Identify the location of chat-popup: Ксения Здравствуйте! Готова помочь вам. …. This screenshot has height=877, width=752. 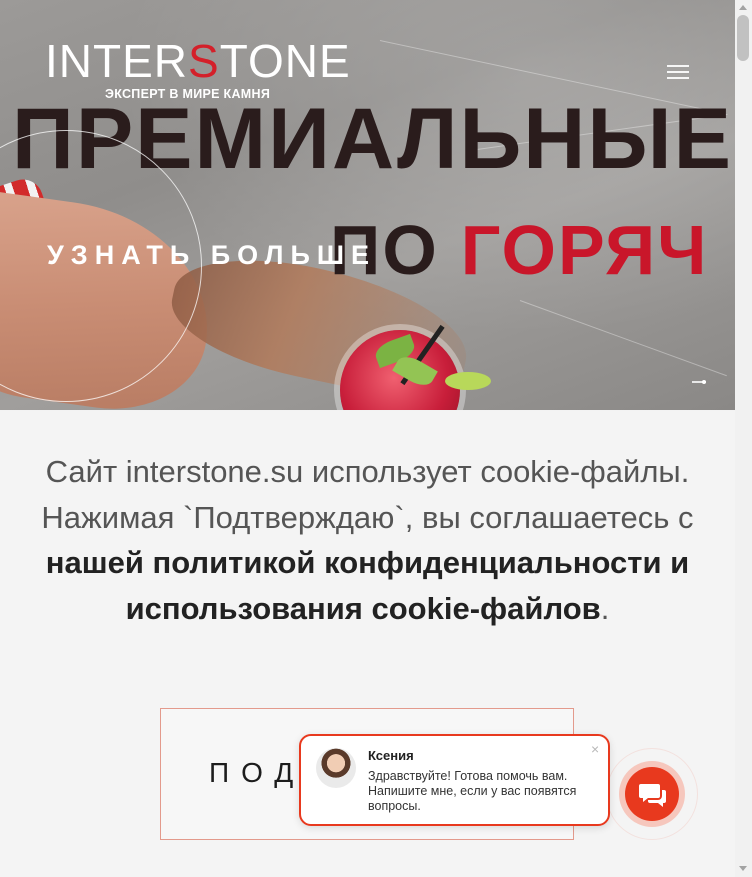
(454, 780).